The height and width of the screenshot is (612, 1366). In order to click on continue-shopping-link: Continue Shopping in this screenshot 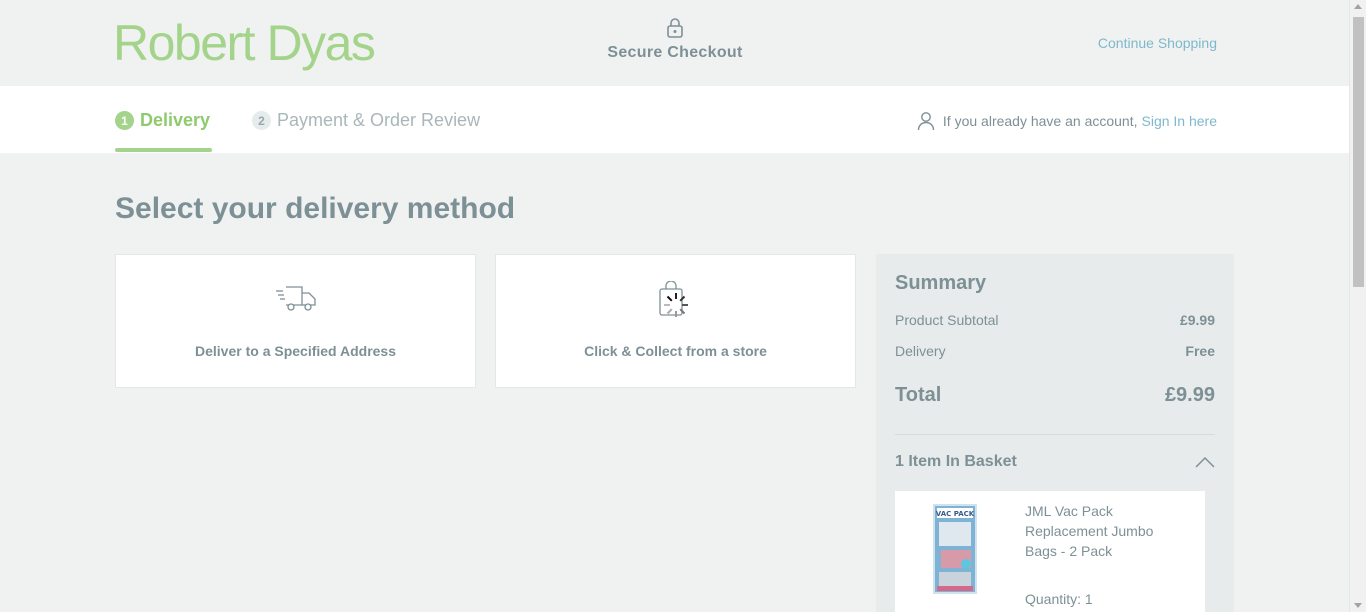, I will do `click(1157, 43)`.